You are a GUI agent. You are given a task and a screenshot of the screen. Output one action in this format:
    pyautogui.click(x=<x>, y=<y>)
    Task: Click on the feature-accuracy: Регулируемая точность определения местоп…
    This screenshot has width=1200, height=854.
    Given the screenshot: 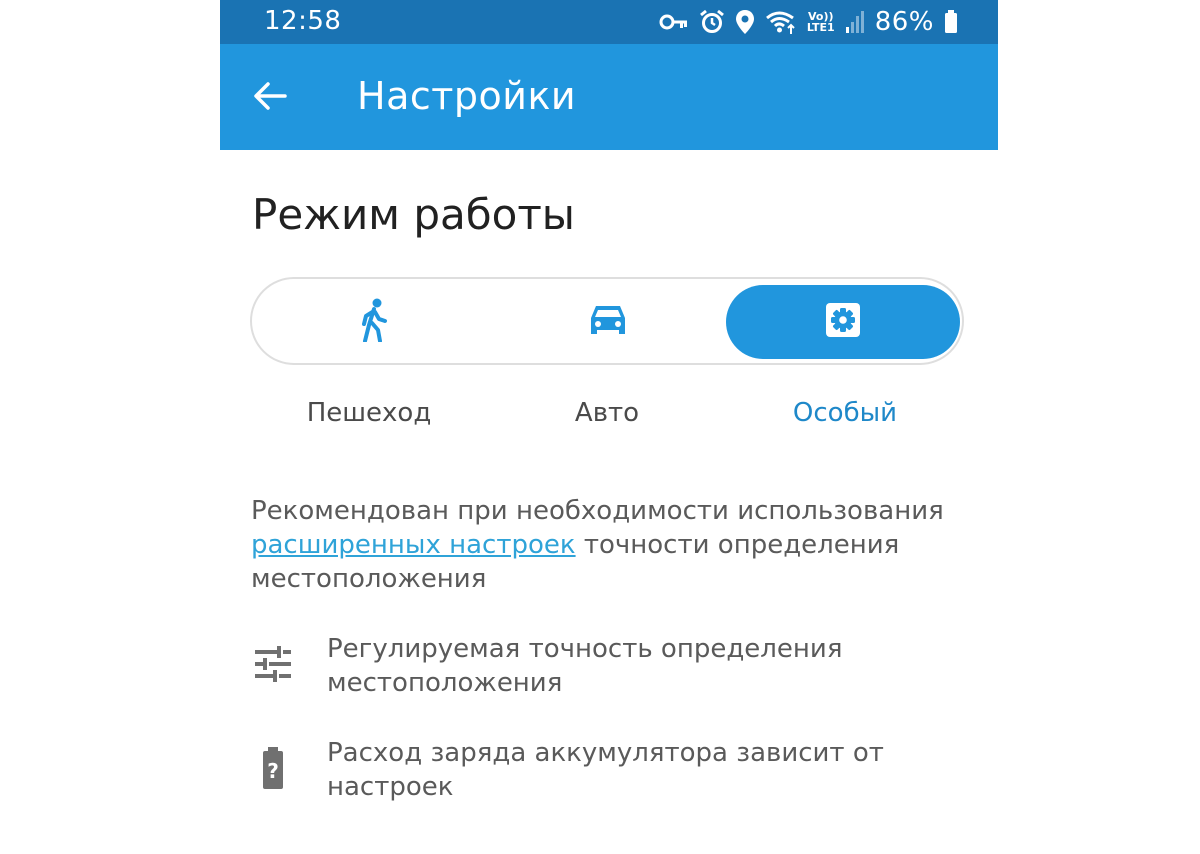 What is the action you would take?
    pyautogui.click(x=611, y=672)
    